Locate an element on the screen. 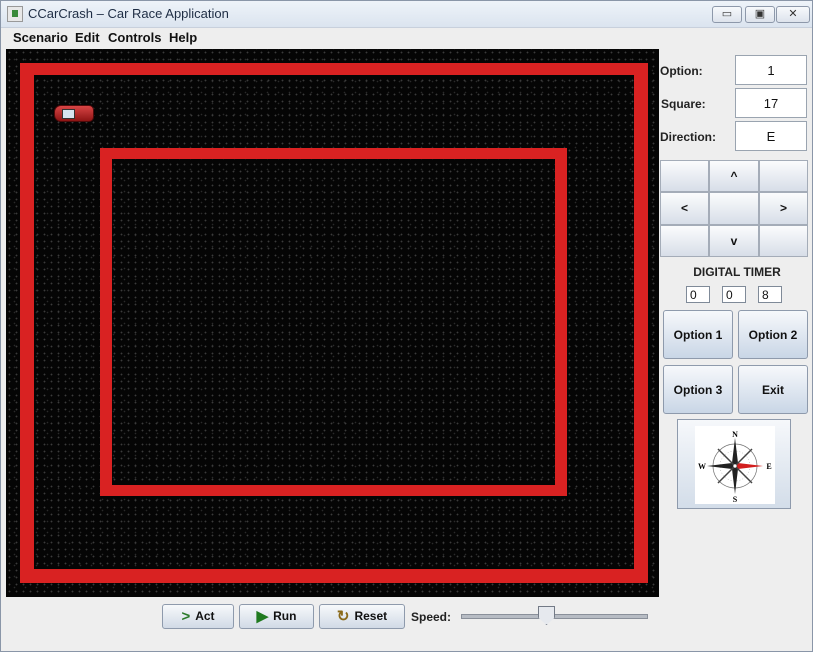 The image size is (813, 652). pad-empty-top-right is located at coordinates (783, 176).